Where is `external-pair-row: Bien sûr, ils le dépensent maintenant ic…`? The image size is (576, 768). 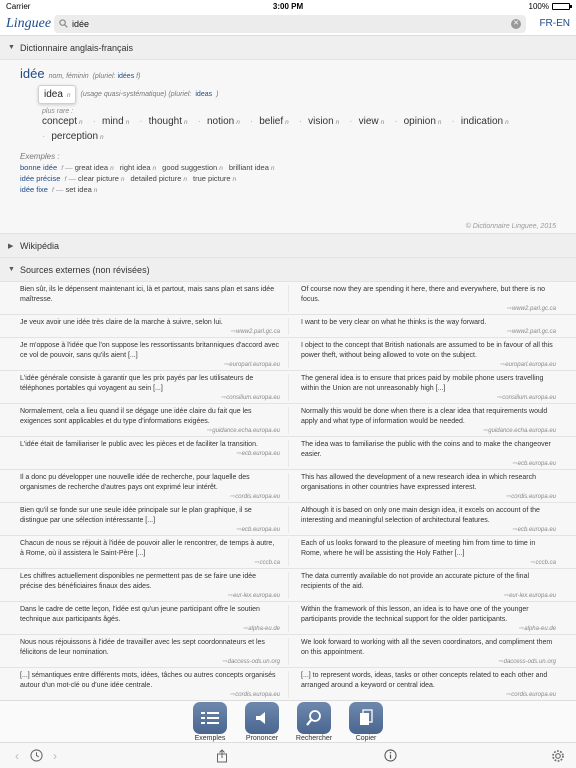
external-pair-row: Bien sûr, ils le dépensent maintenant ic… is located at coordinates (288, 298).